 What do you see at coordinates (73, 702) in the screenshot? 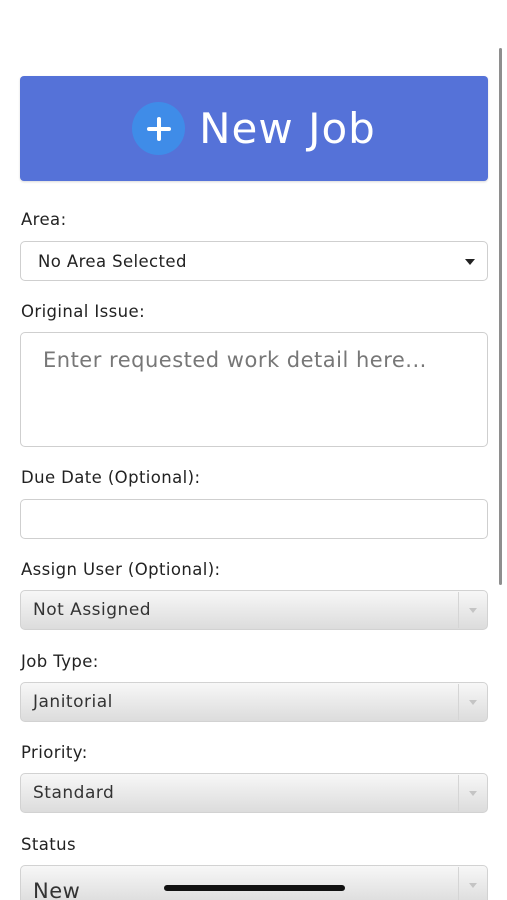
I see `job-type-value: Janitorial` at bounding box center [73, 702].